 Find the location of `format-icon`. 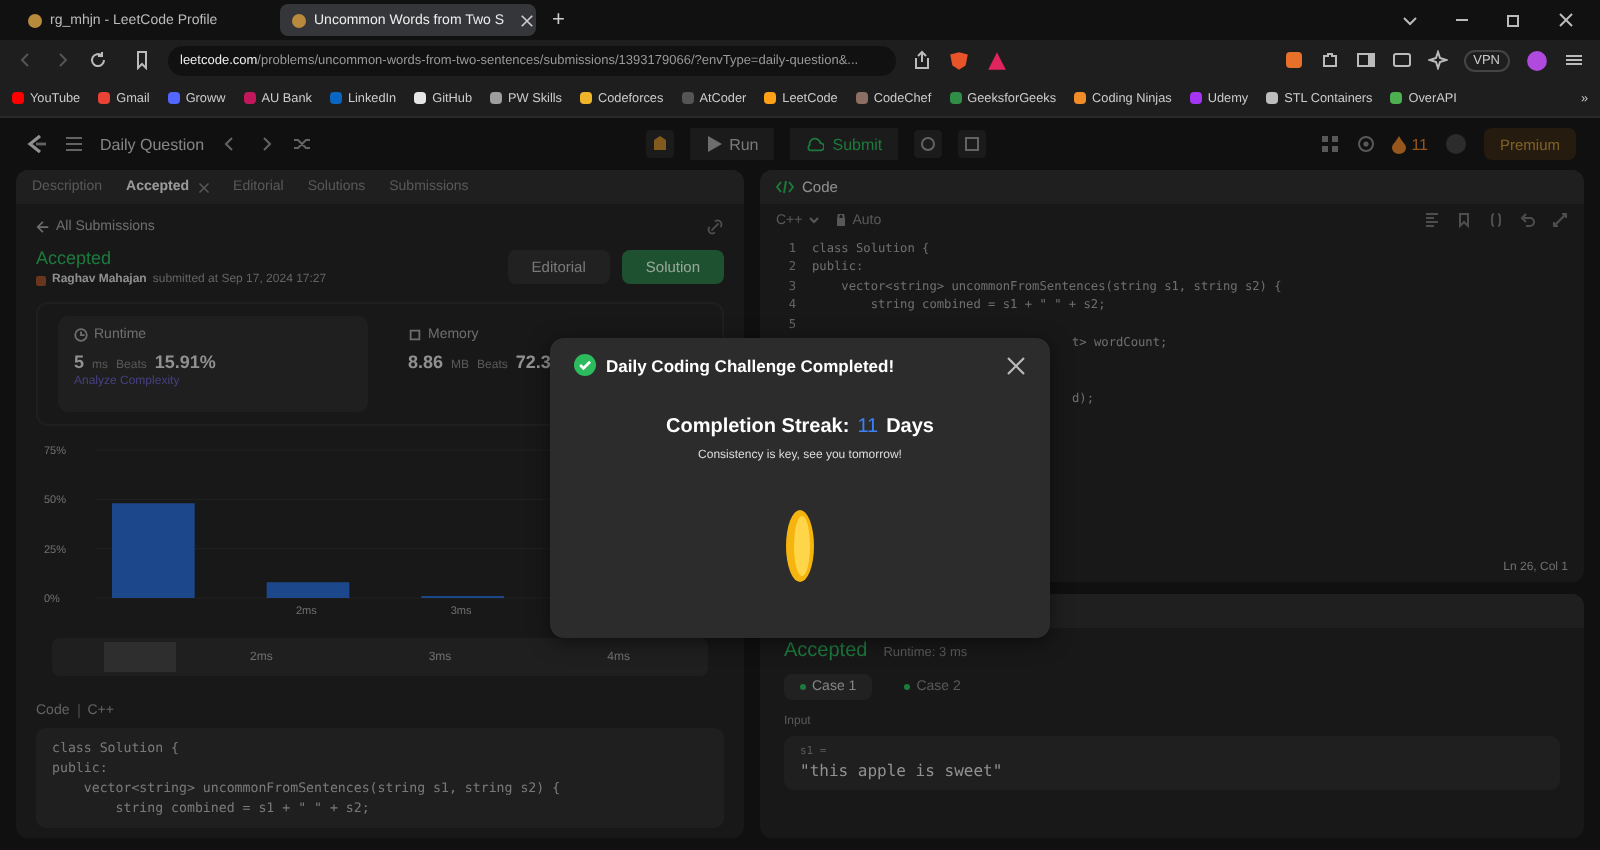

format-icon is located at coordinates (1432, 220).